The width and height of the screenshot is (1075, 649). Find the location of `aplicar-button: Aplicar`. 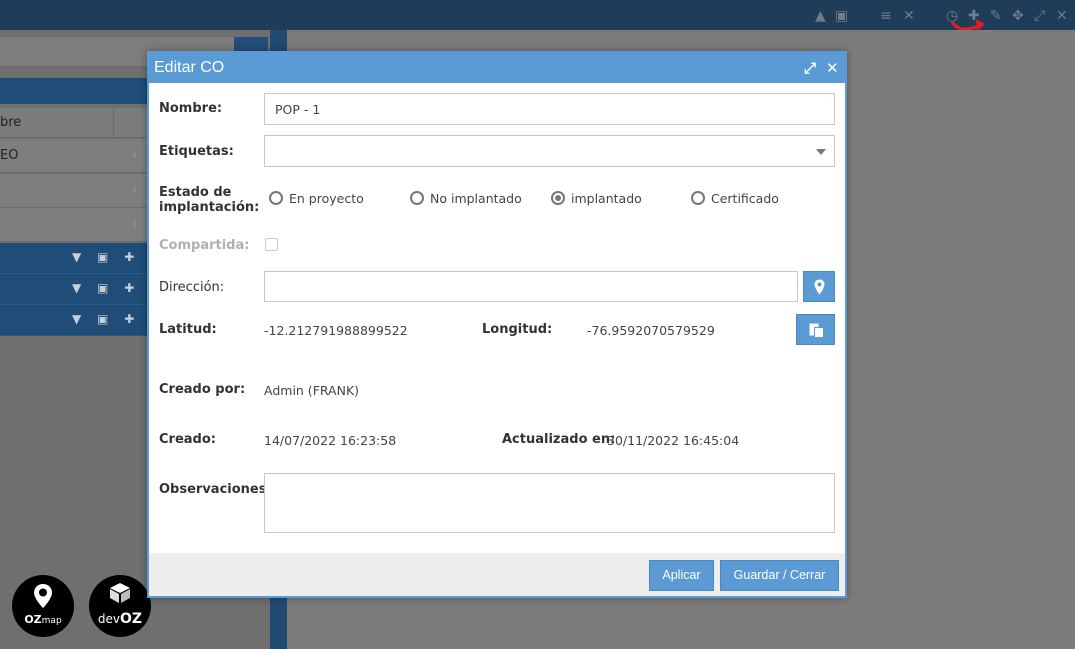

aplicar-button: Aplicar is located at coordinates (681, 575).